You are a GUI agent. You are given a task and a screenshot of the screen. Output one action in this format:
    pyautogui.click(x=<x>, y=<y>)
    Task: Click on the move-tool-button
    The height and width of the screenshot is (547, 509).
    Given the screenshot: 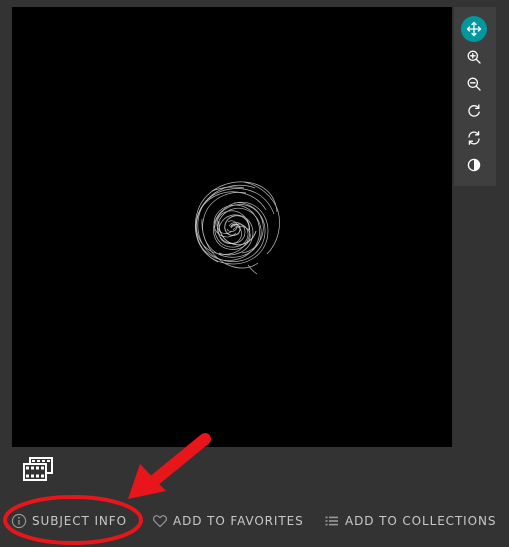 What is the action you would take?
    pyautogui.click(x=474, y=29)
    